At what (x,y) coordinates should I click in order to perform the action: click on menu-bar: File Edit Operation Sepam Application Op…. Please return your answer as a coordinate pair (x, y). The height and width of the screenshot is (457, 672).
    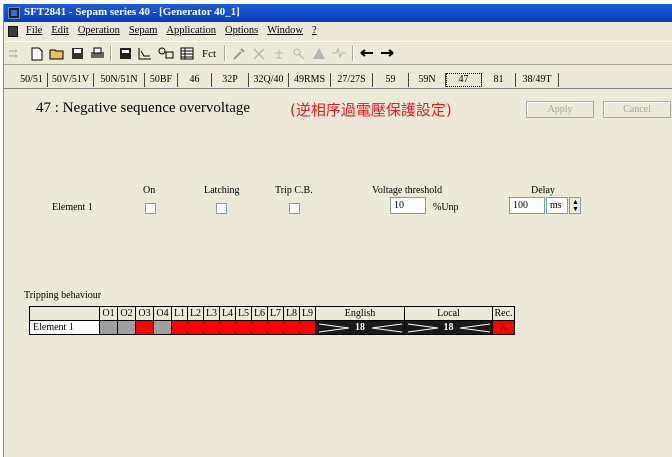
    Looking at the image, I should click on (338, 31).